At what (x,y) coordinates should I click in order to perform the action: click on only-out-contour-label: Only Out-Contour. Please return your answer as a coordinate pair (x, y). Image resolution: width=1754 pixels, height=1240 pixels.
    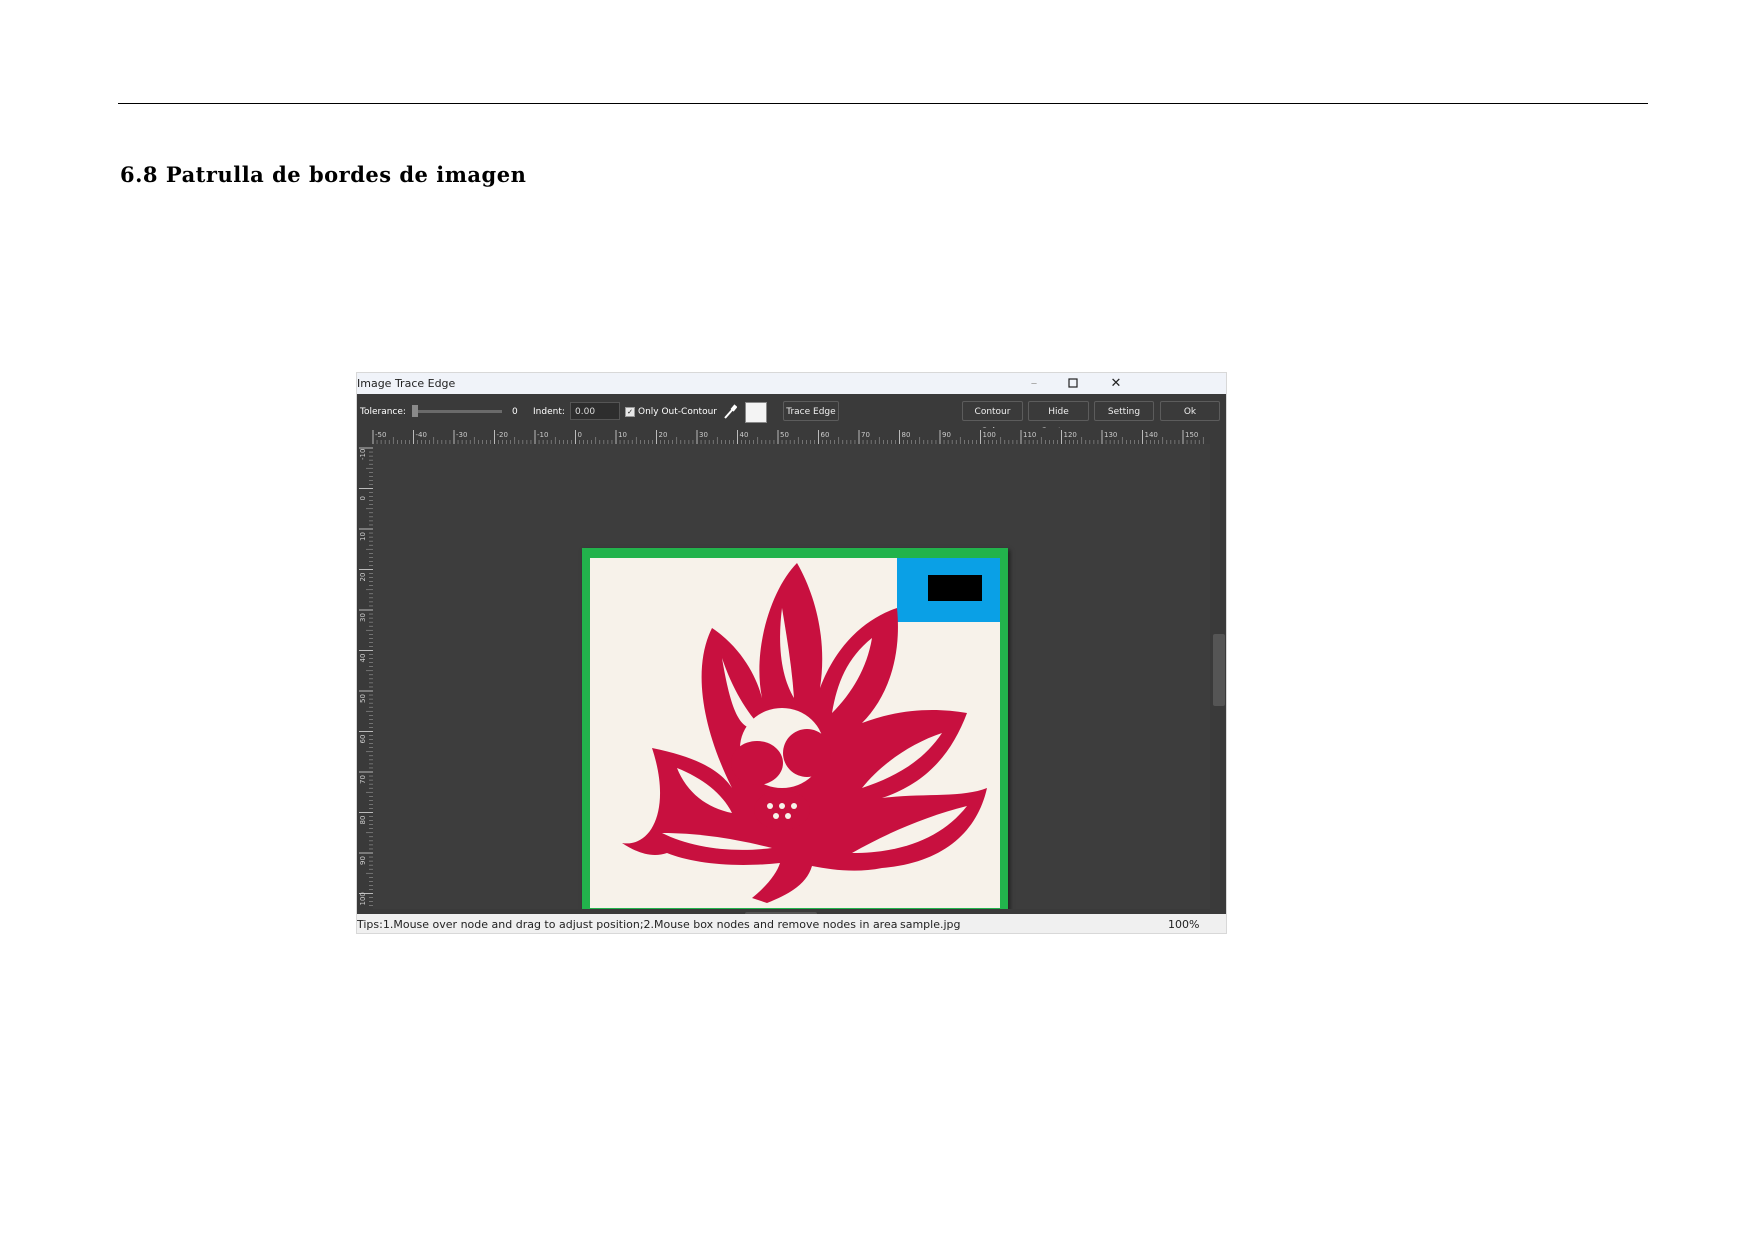
    Looking at the image, I should click on (677, 412).